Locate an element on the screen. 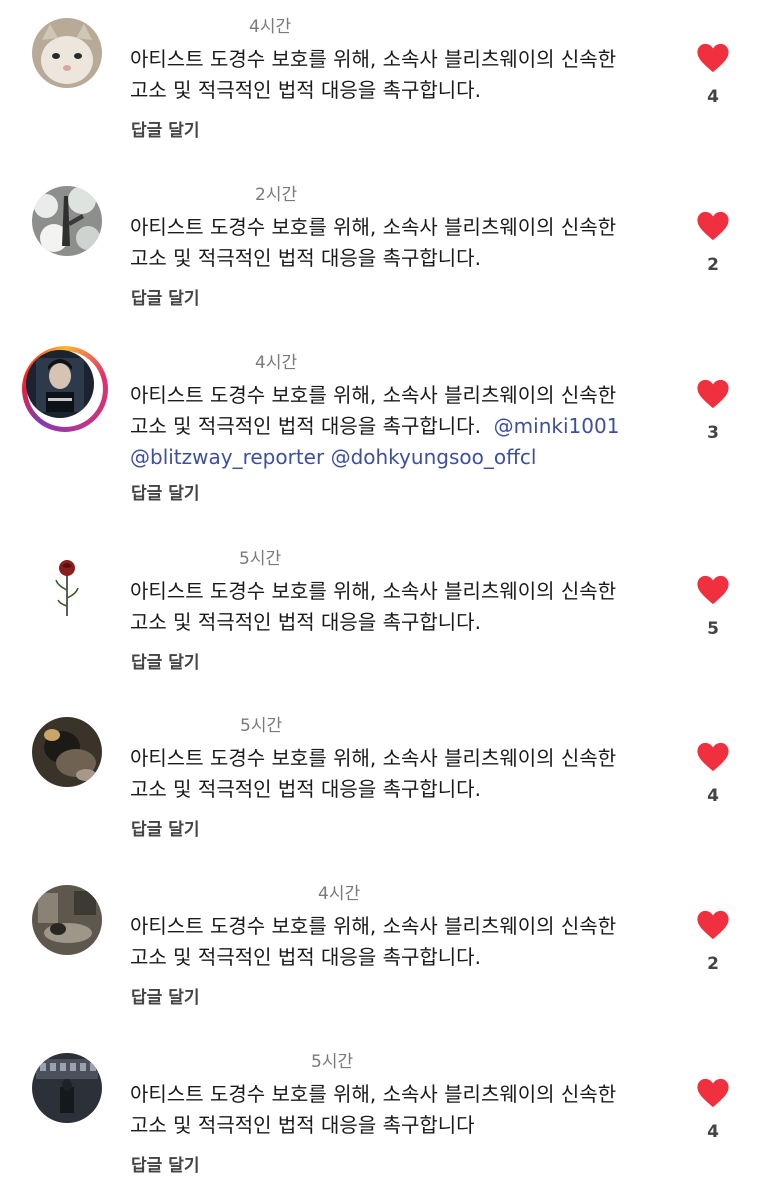 Image resolution: width=769 pixels, height=1200 pixels. mention-link: @dohkyungsoo_offcl is located at coordinates (434, 457).